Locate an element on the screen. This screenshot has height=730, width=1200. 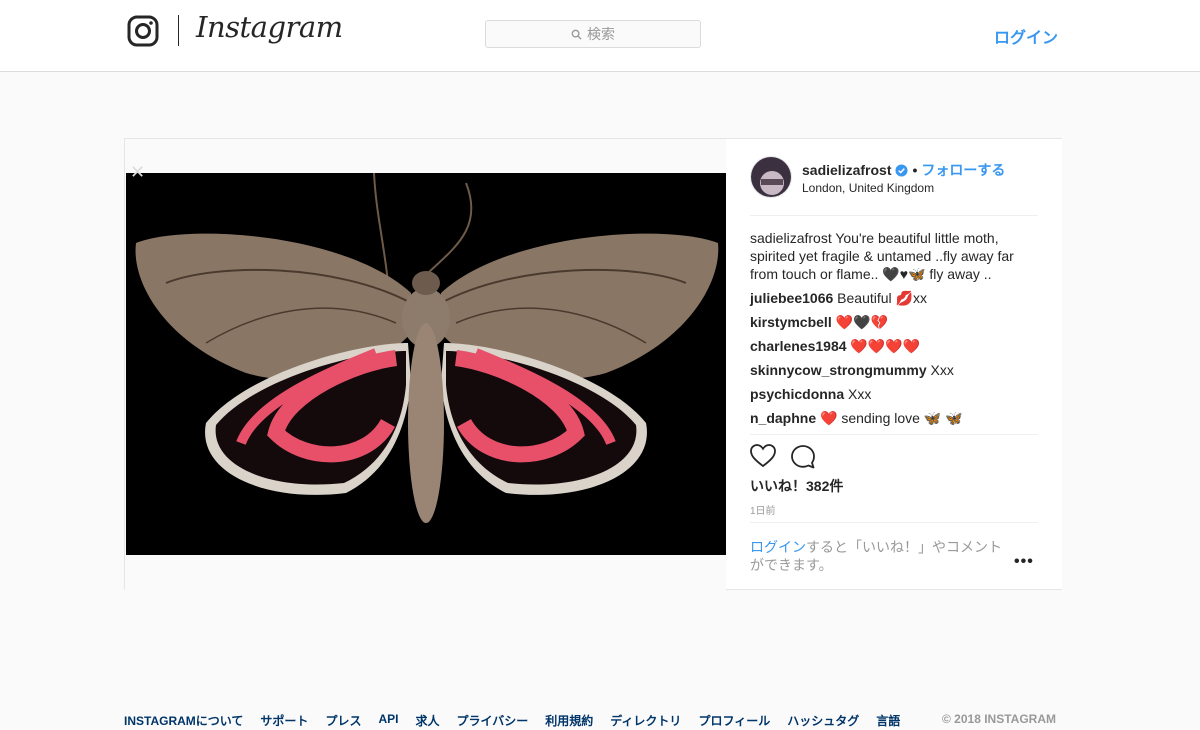
footer-link-terms: 利用規約 is located at coordinates (569, 720).